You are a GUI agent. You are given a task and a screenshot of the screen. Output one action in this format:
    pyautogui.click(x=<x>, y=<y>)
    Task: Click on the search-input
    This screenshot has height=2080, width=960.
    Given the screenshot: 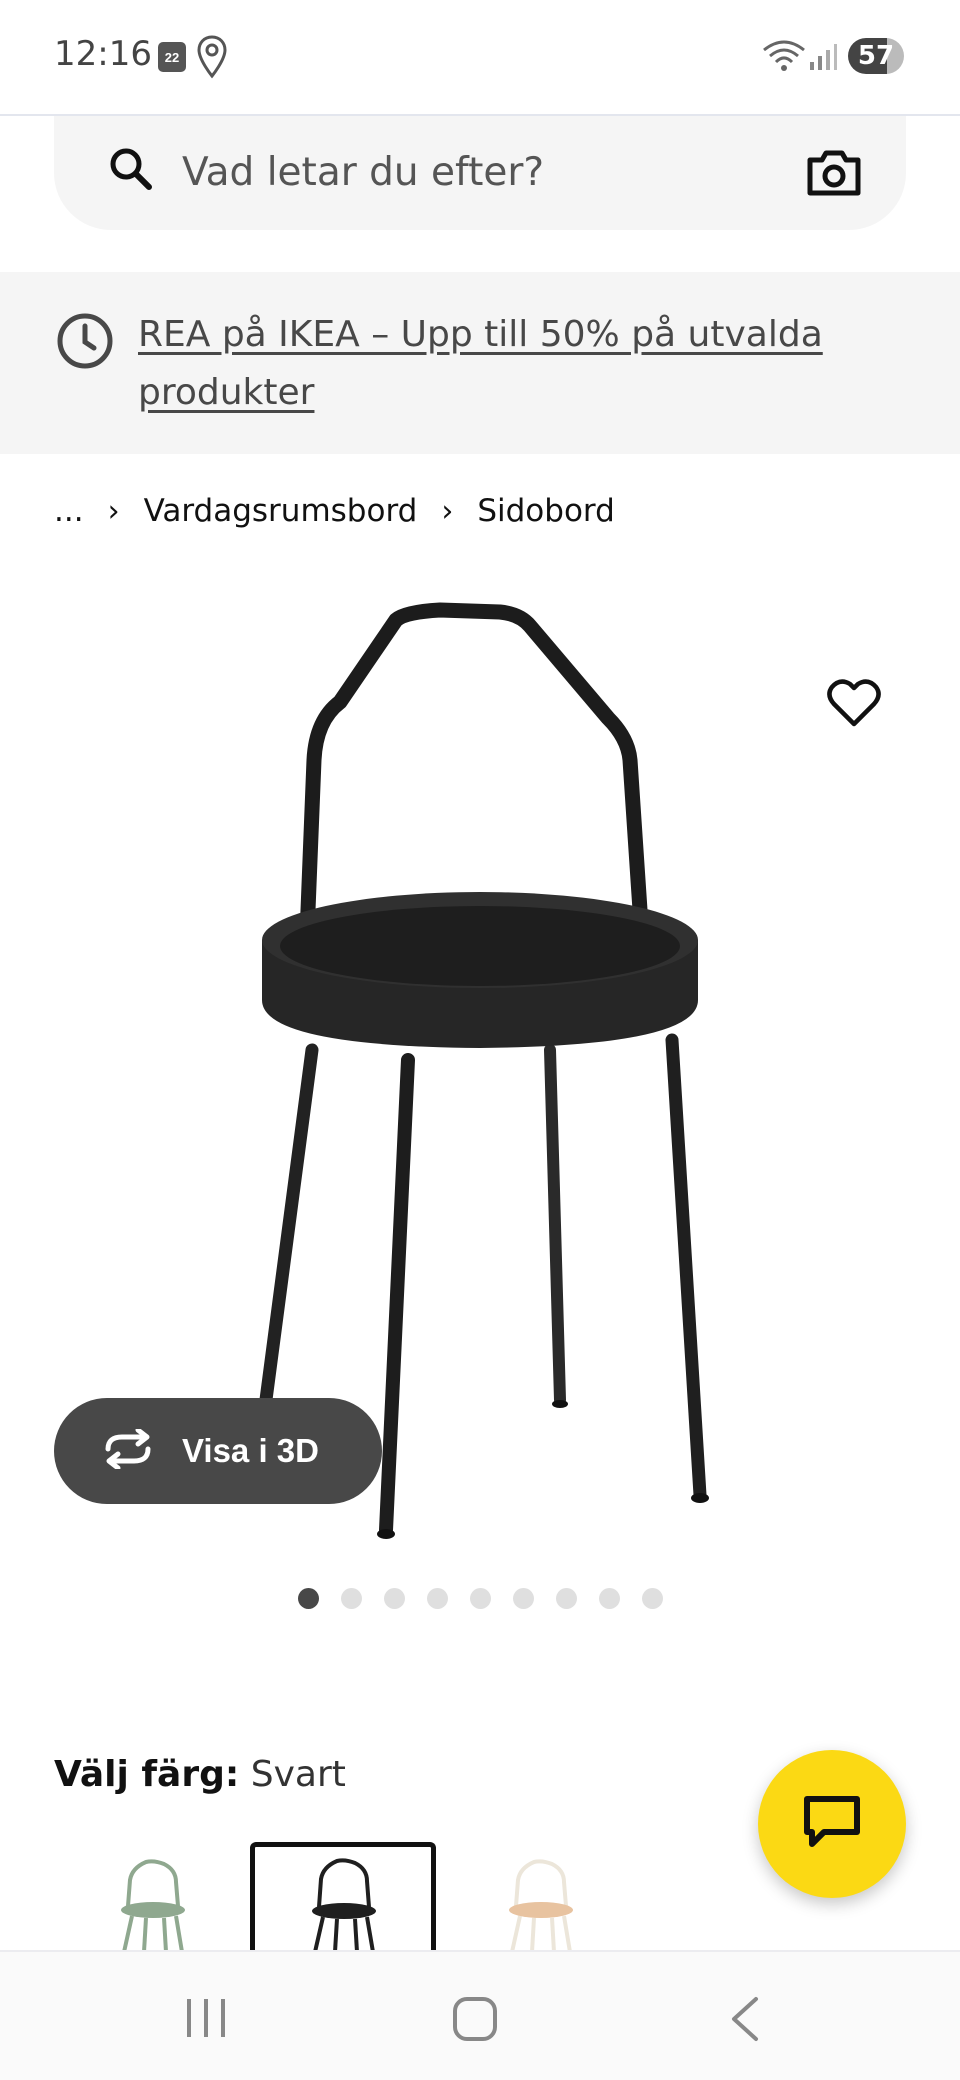 What is the action you would take?
    pyautogui.click(x=462, y=172)
    